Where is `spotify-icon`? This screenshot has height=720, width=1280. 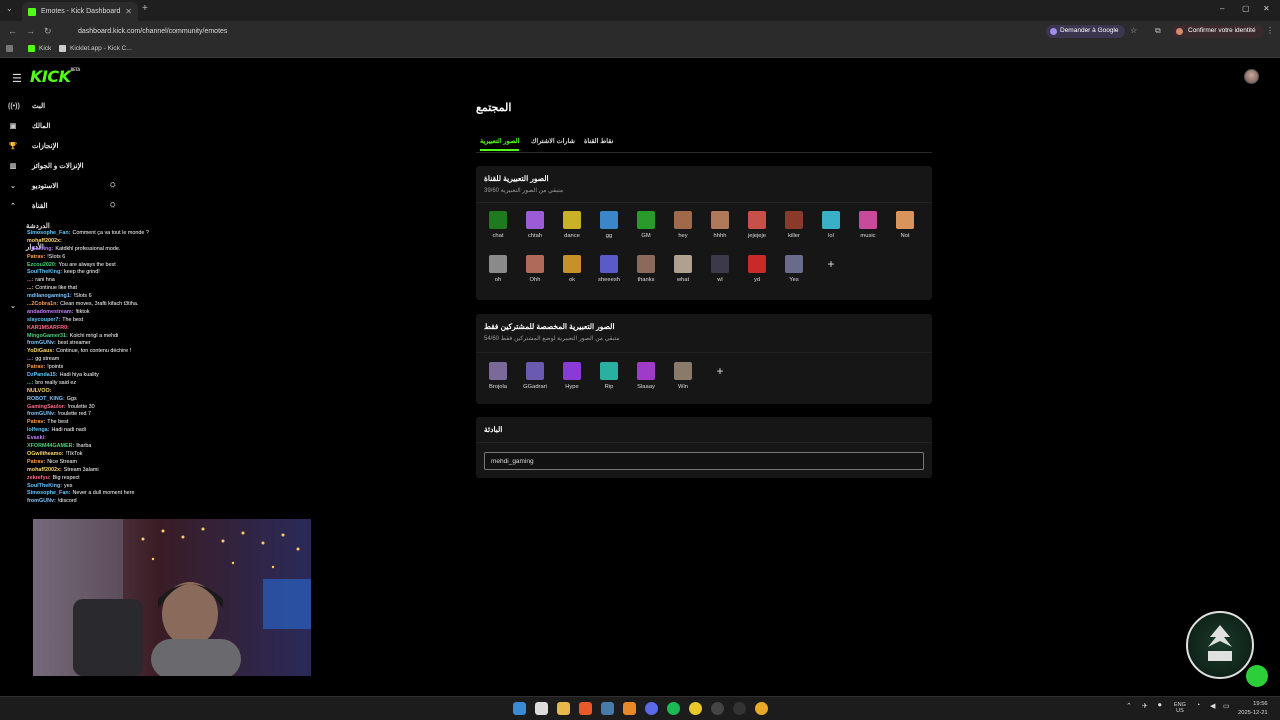 spotify-icon is located at coordinates (673, 708).